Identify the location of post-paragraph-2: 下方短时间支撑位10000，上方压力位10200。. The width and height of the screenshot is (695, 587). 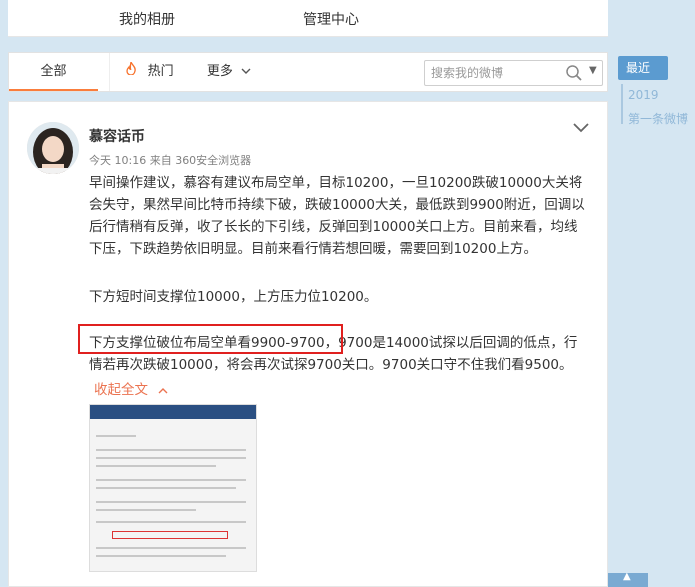
(233, 297).